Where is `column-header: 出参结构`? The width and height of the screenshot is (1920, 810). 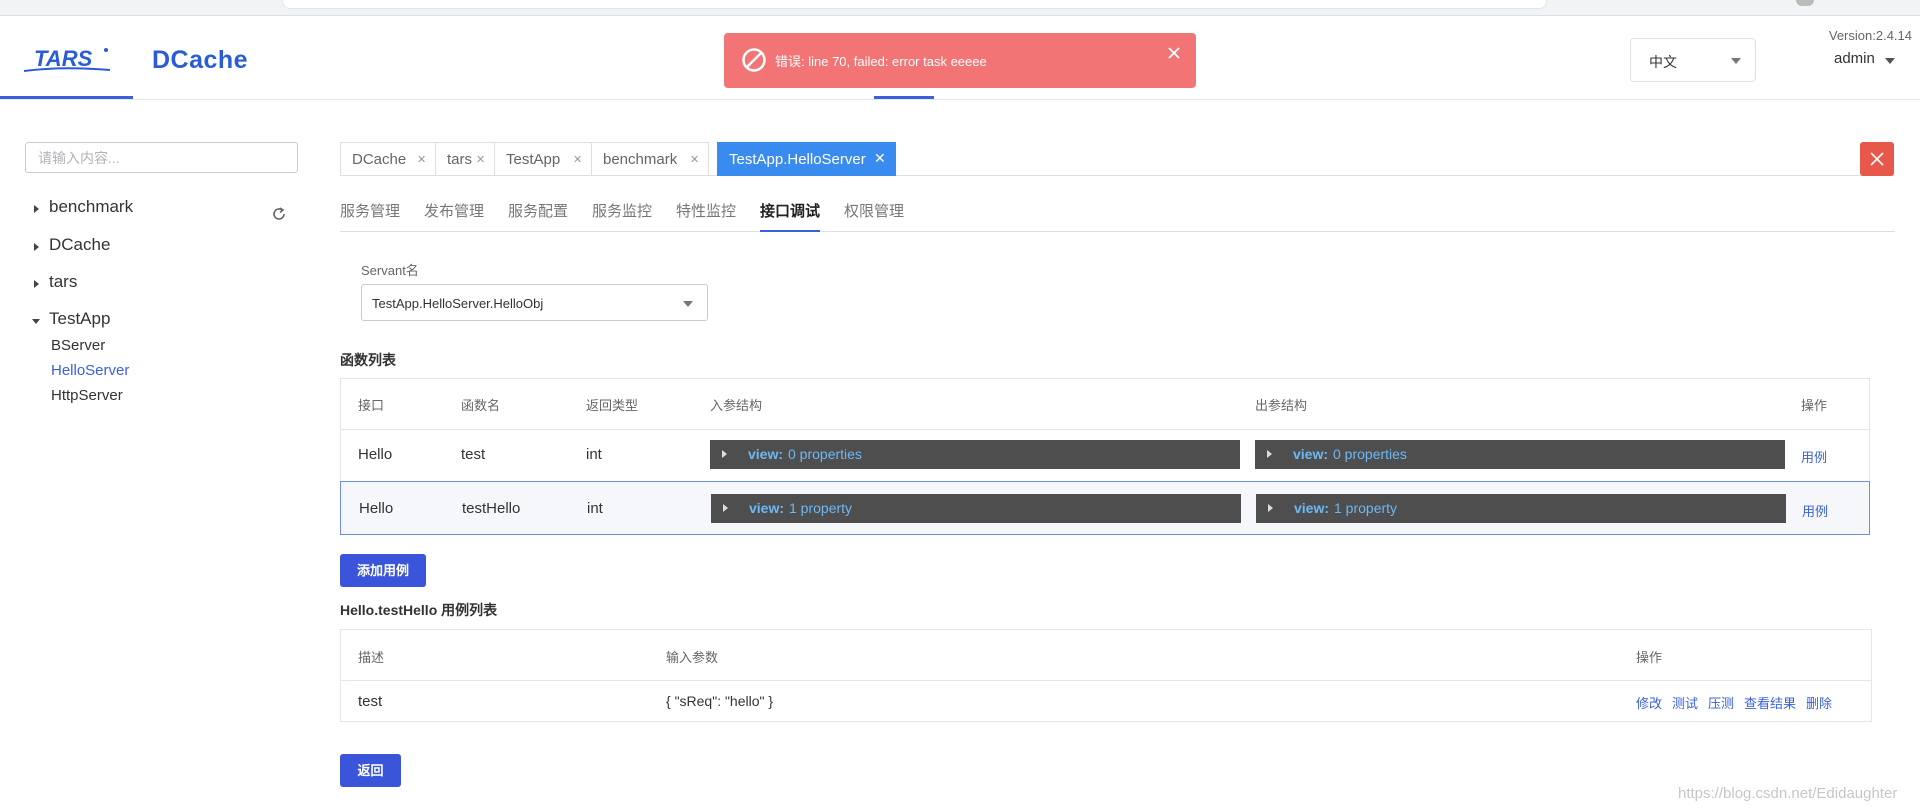 column-header: 出参结构 is located at coordinates (1281, 405).